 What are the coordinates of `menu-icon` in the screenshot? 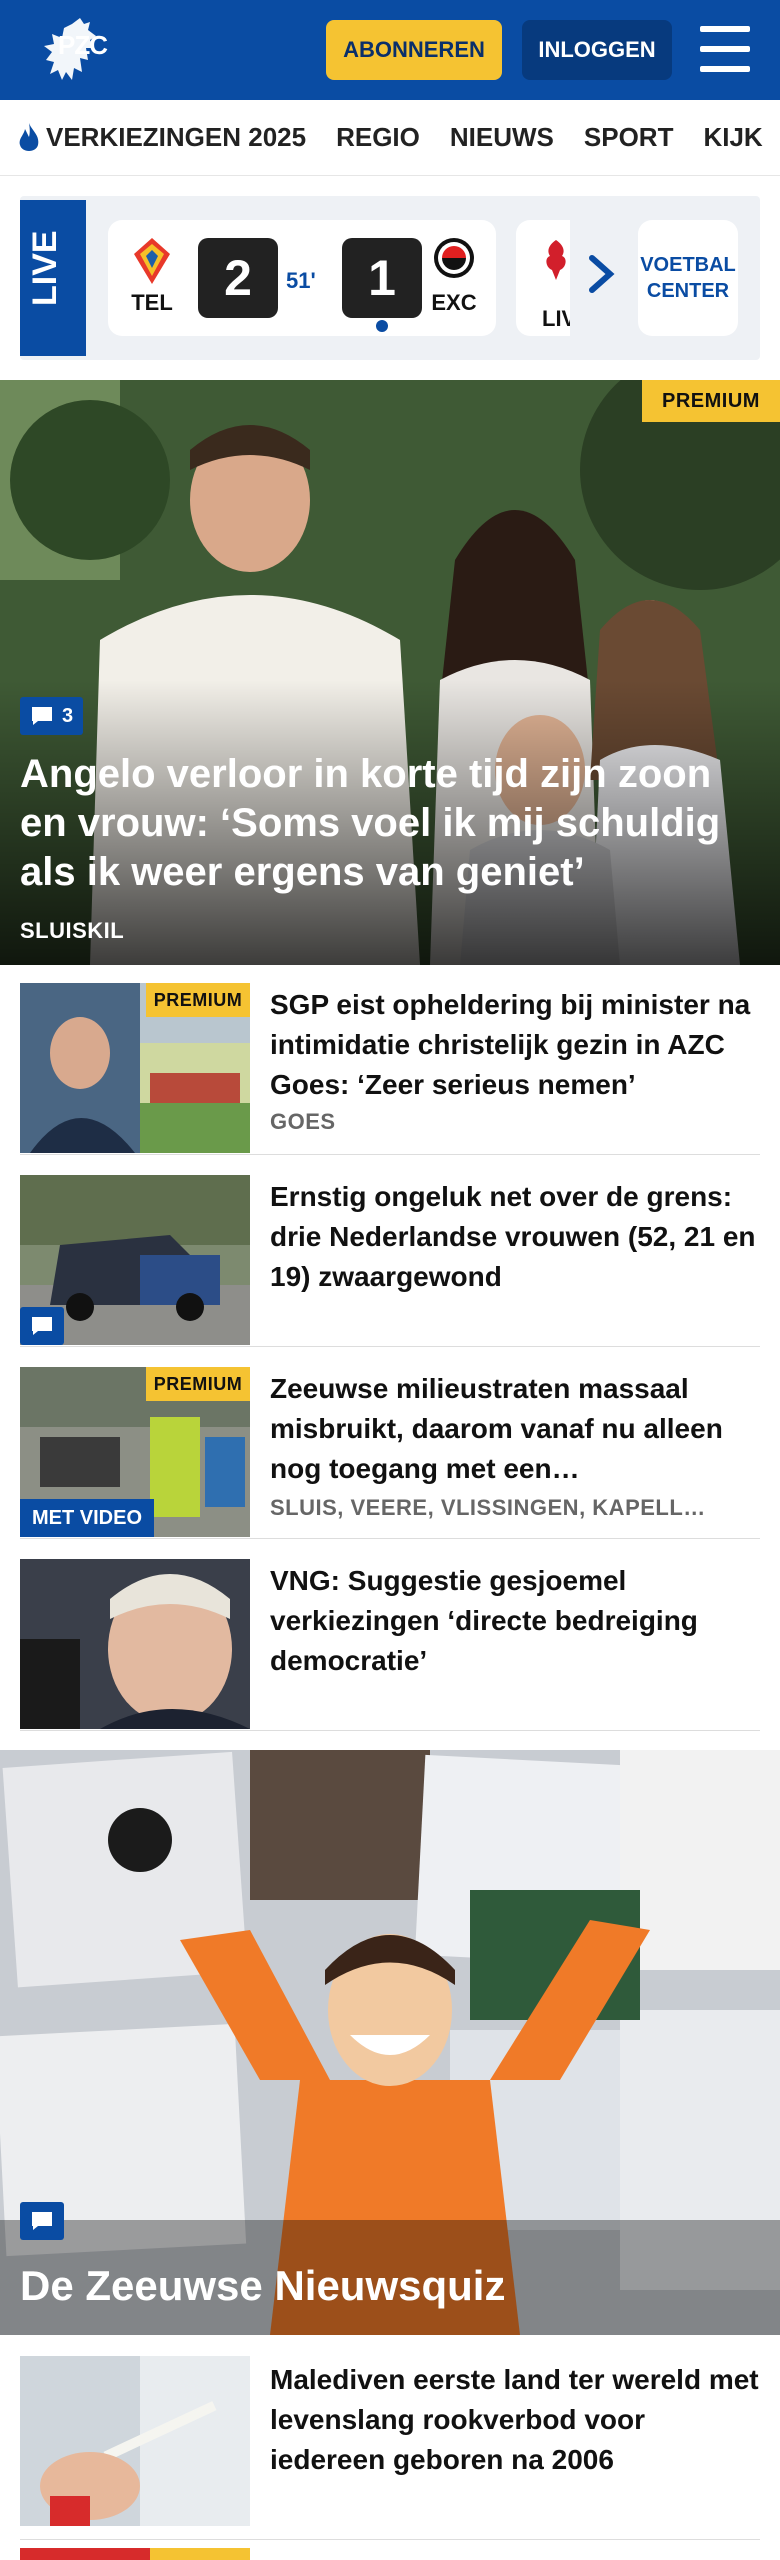 It's located at (725, 49).